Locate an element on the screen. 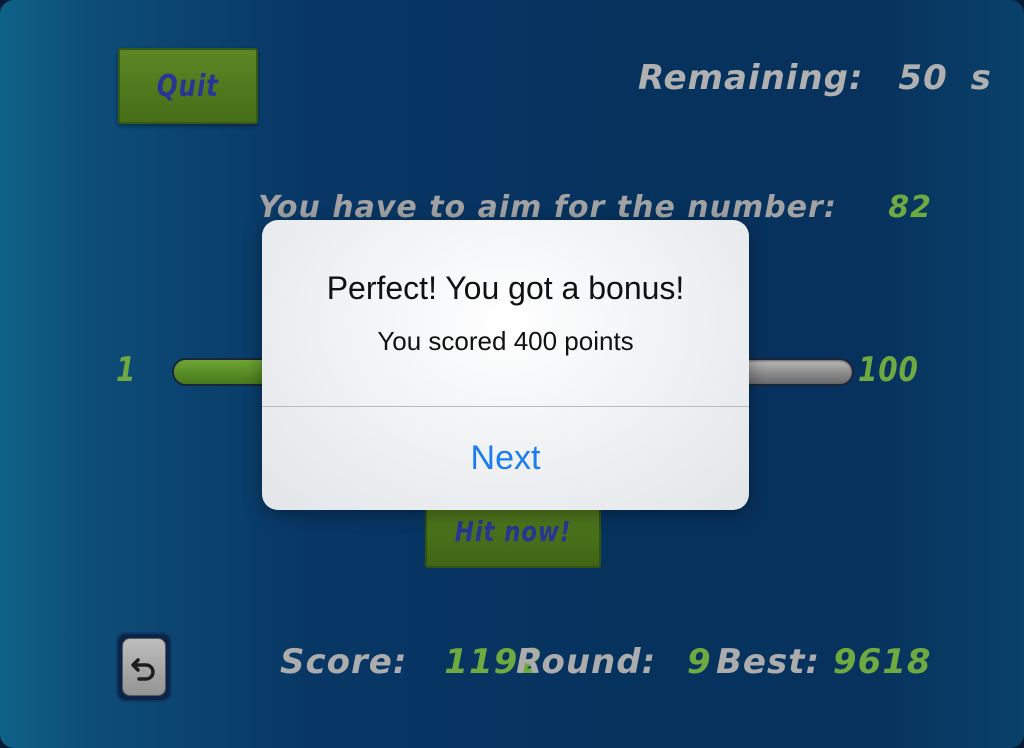  alert-title: Perfect! You got a bonus! is located at coordinates (505, 288).